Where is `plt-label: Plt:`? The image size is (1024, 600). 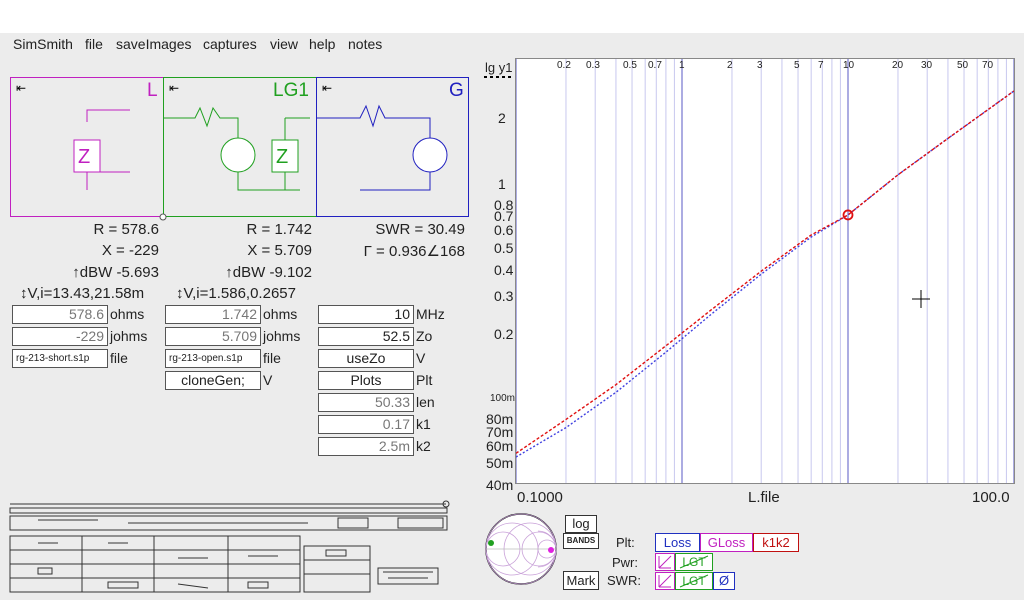
plt-label: Plt: is located at coordinates (625, 542).